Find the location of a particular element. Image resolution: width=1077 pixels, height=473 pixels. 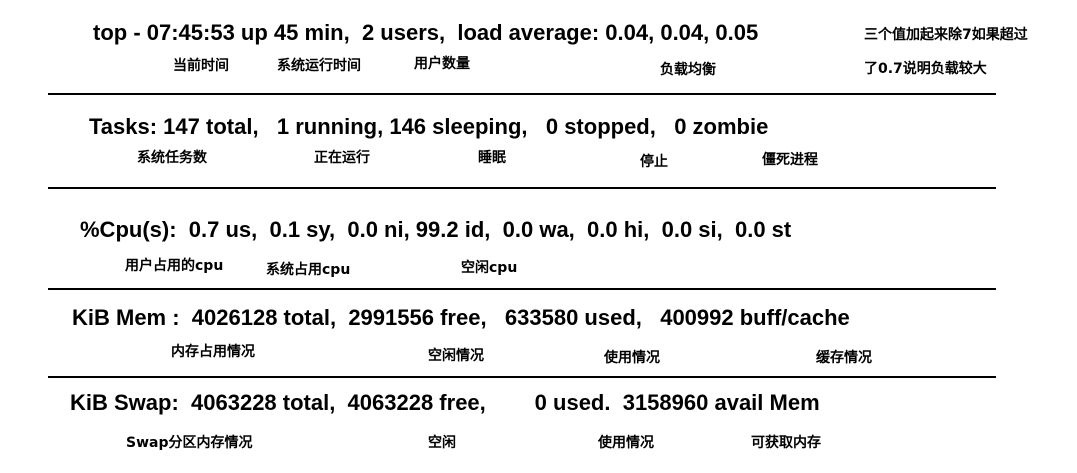

label-load-average: 负载均衡 is located at coordinates (688, 70).